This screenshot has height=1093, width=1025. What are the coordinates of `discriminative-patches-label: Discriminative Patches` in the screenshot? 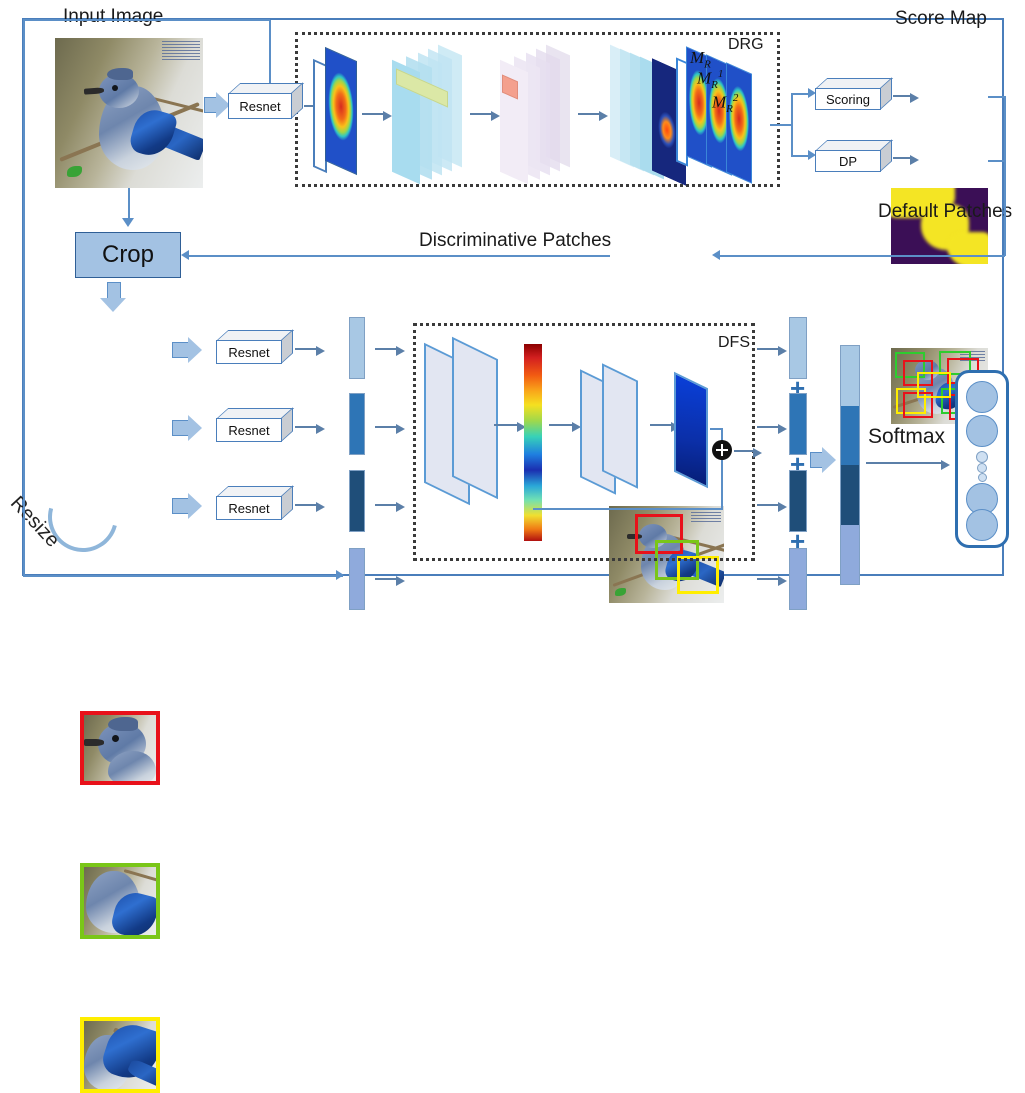 It's located at (515, 240).